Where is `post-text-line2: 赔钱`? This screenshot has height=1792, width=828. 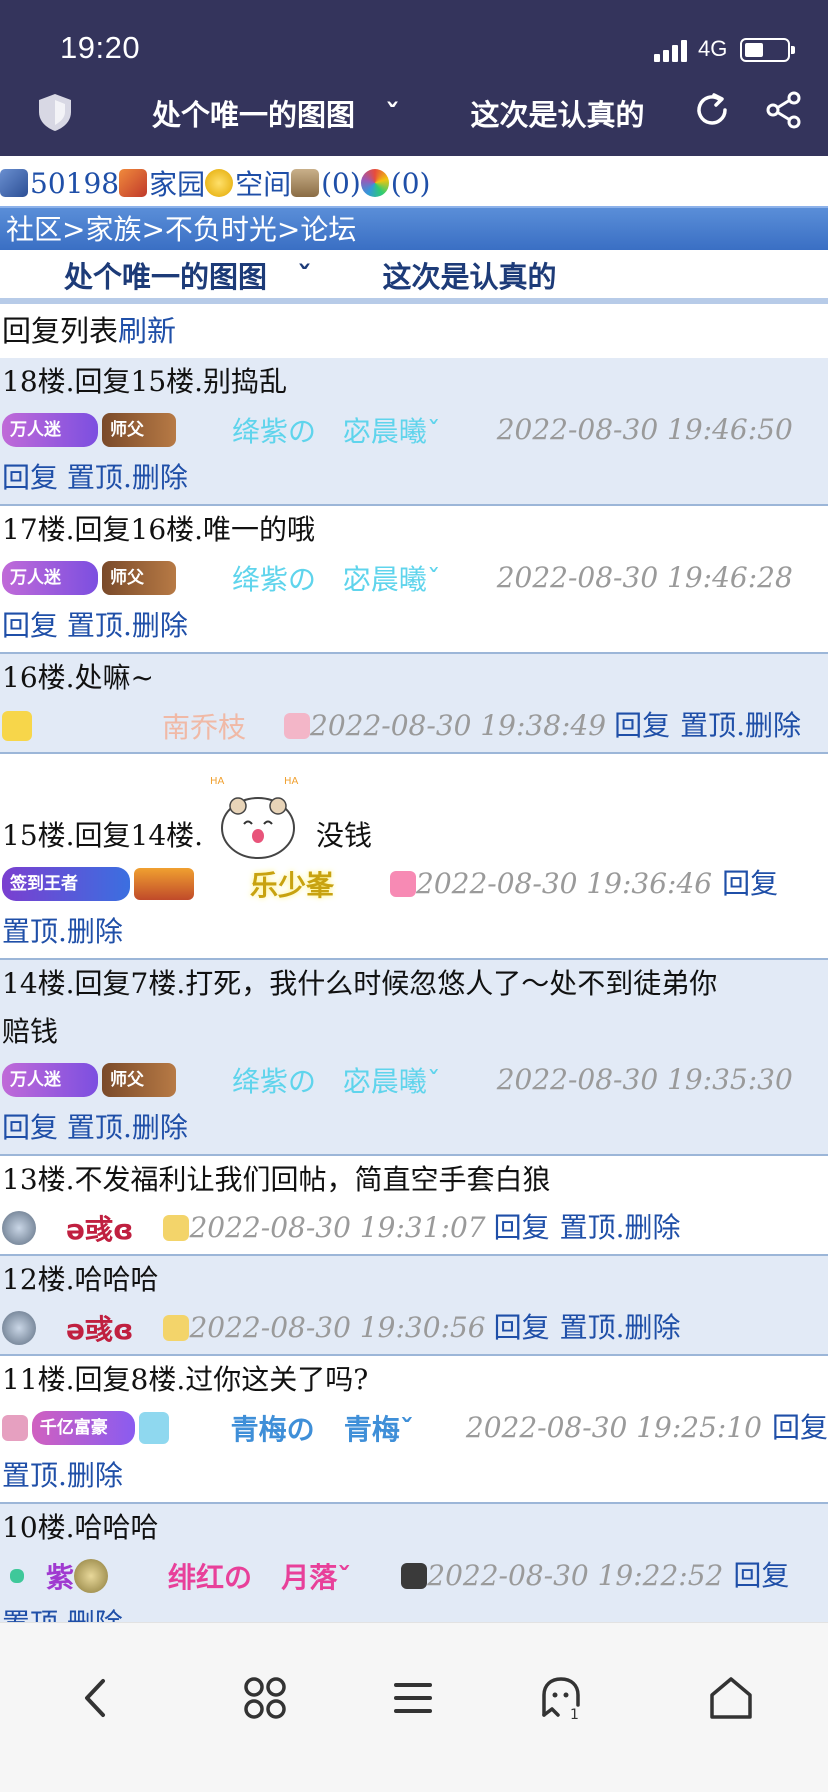 post-text-line2: 赔钱 is located at coordinates (30, 1031).